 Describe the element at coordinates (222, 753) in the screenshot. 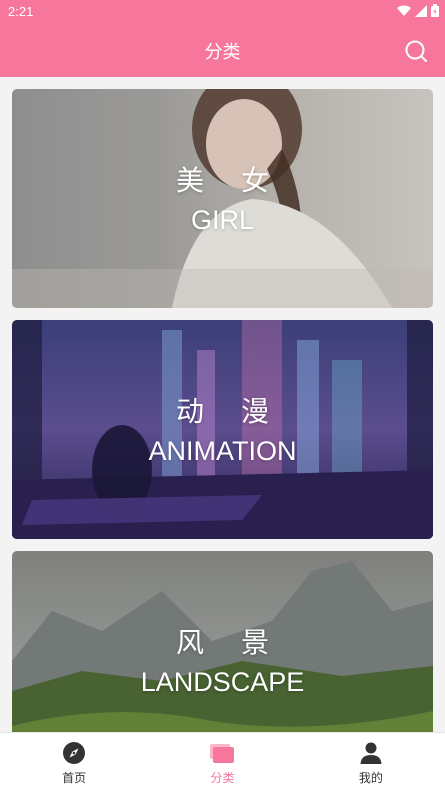

I see `cards-icon` at that location.